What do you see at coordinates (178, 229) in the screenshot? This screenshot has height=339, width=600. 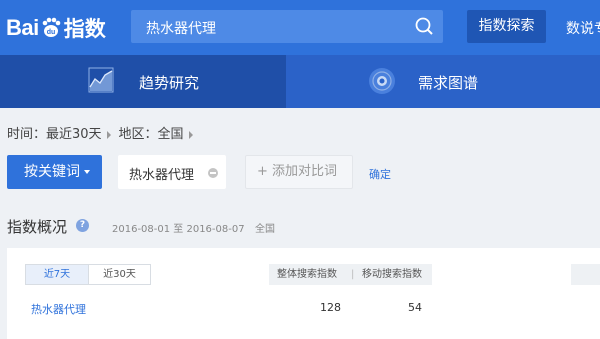 I see `overview-date-range: 2016-08-01 至 2016-08-07` at bounding box center [178, 229].